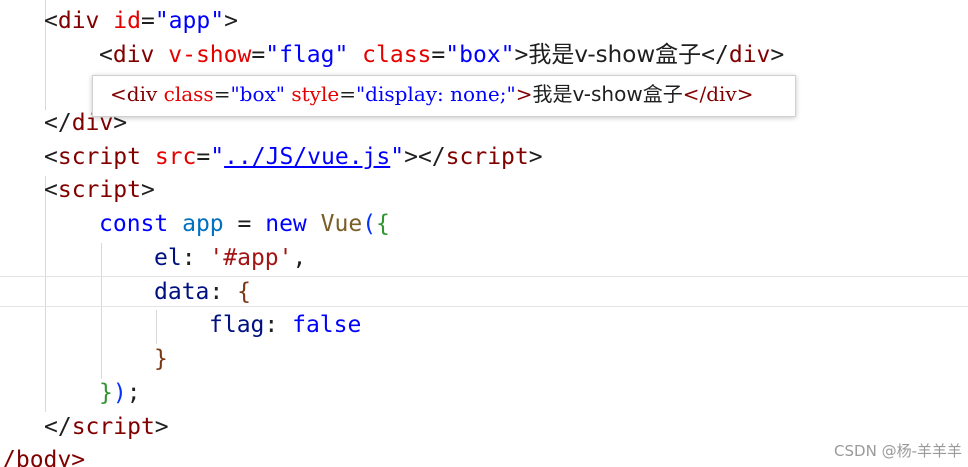 This screenshot has width=968, height=467. I want to click on token: ;, so click(133, 393).